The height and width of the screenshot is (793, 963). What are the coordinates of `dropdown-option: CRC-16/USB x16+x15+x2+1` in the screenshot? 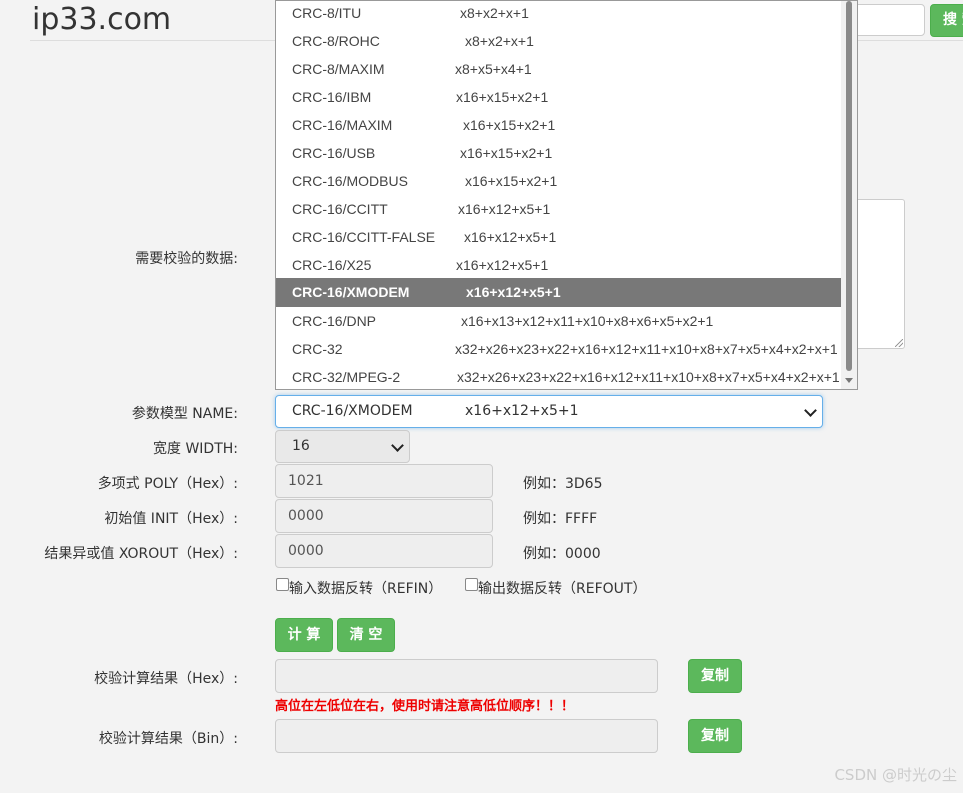 It's located at (559, 154).